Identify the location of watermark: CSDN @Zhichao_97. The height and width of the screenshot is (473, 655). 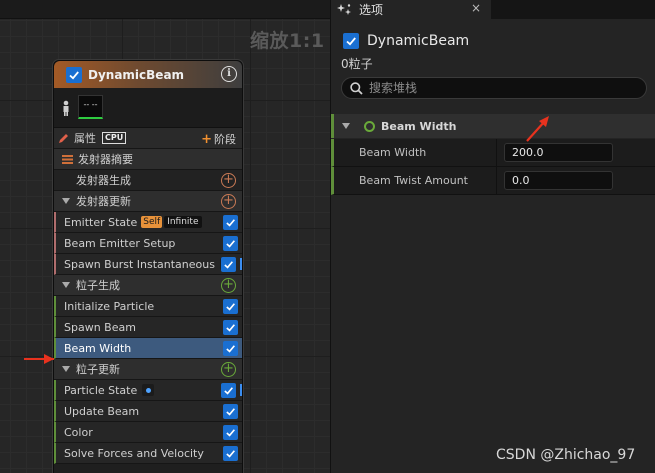
(566, 455).